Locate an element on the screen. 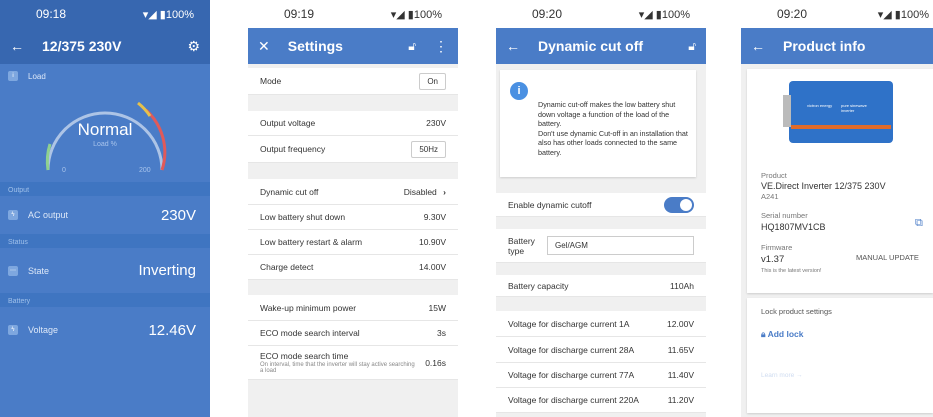  section-output: Output is located at coordinates (105, 189).